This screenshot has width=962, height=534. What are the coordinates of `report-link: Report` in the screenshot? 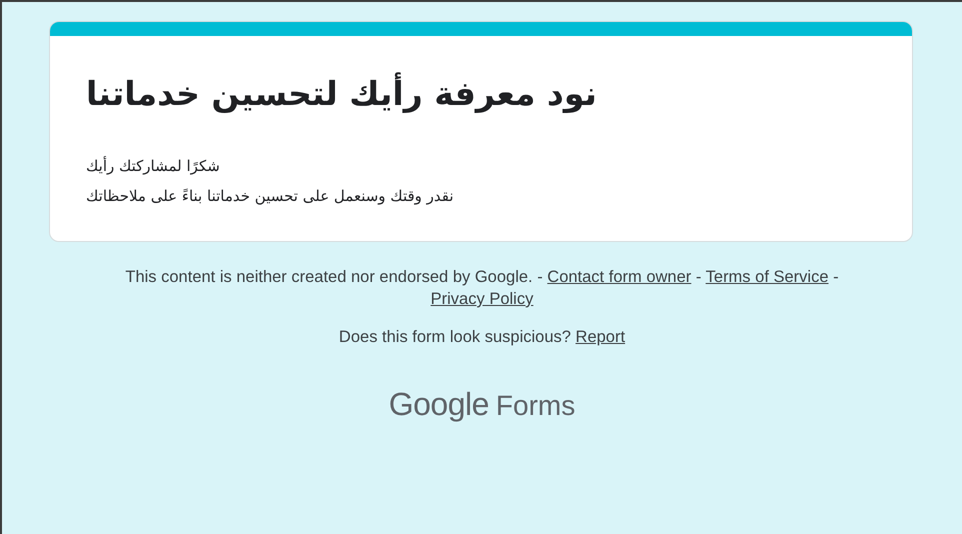 It's located at (601, 337).